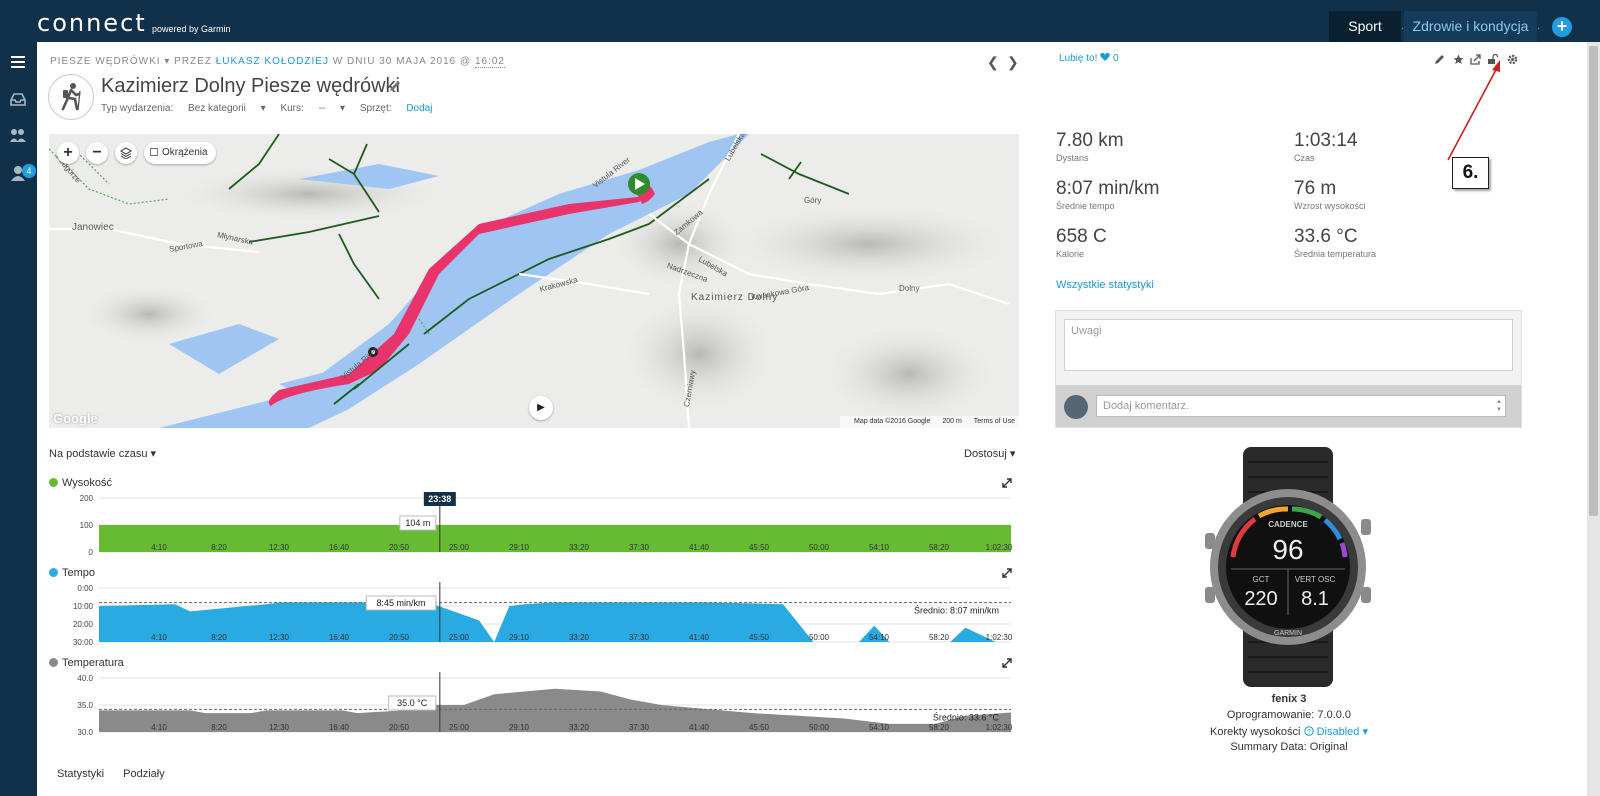  What do you see at coordinates (18, 99) in the screenshot?
I see `inbox-icon` at bounding box center [18, 99].